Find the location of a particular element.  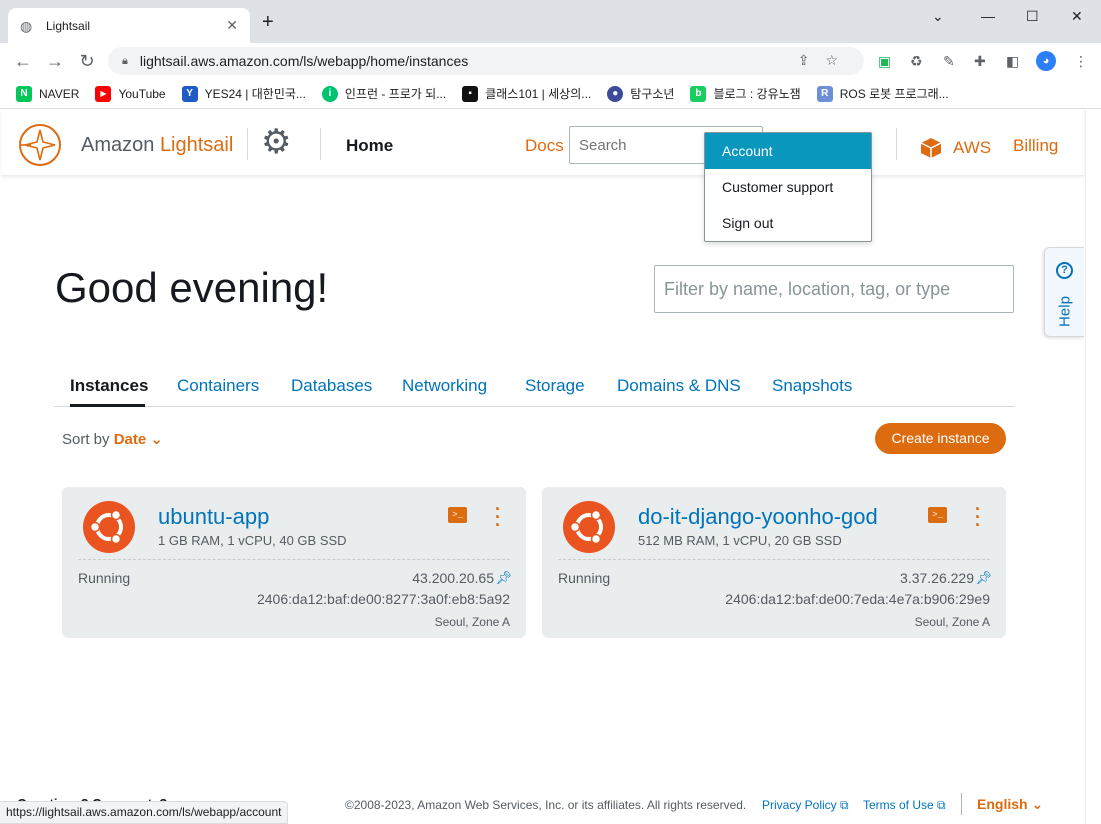

filter-input is located at coordinates (834, 289).